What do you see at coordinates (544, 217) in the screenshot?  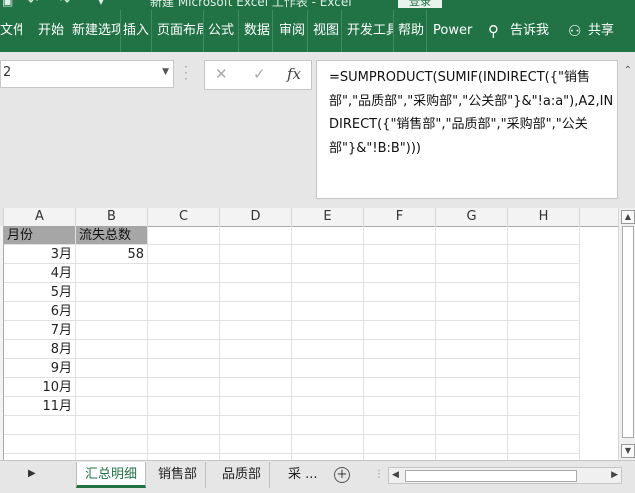 I see `column-header-h: H` at bounding box center [544, 217].